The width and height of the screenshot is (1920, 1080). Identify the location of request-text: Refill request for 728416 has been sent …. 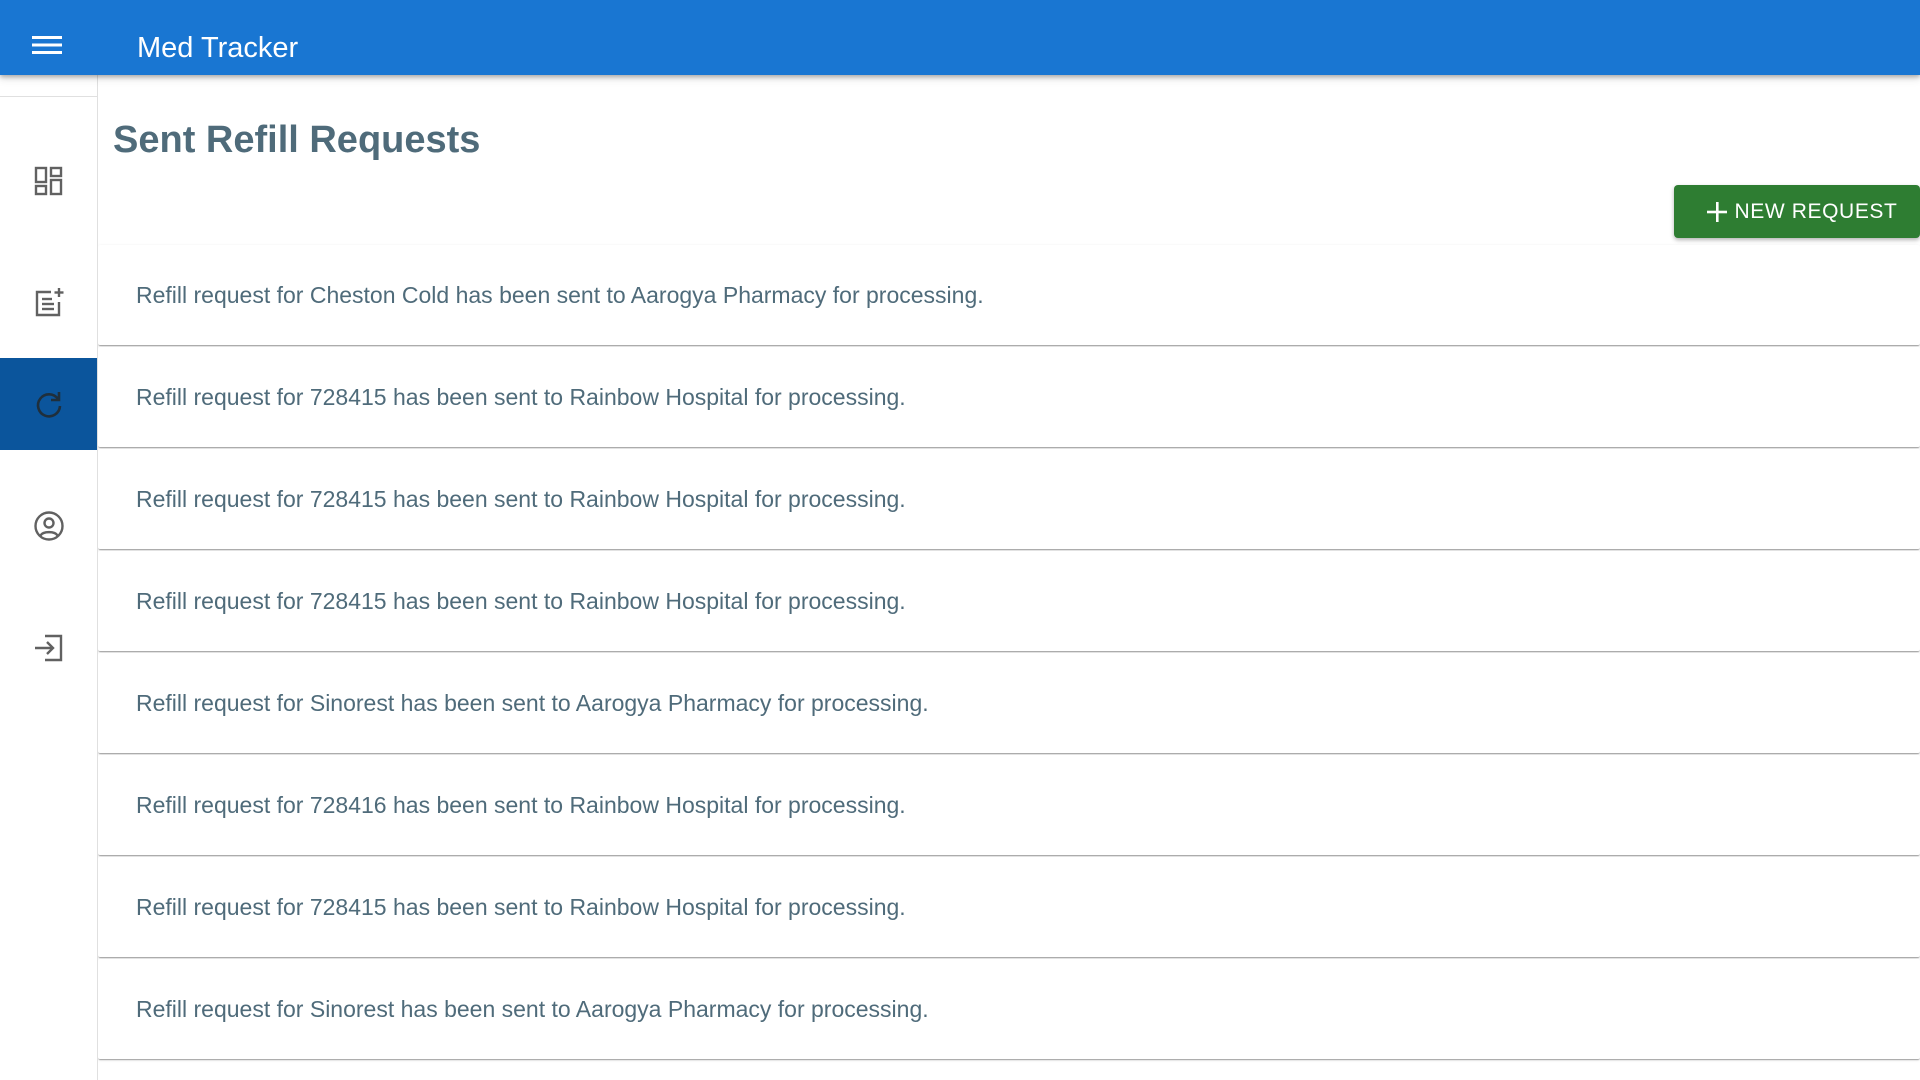
(521, 805).